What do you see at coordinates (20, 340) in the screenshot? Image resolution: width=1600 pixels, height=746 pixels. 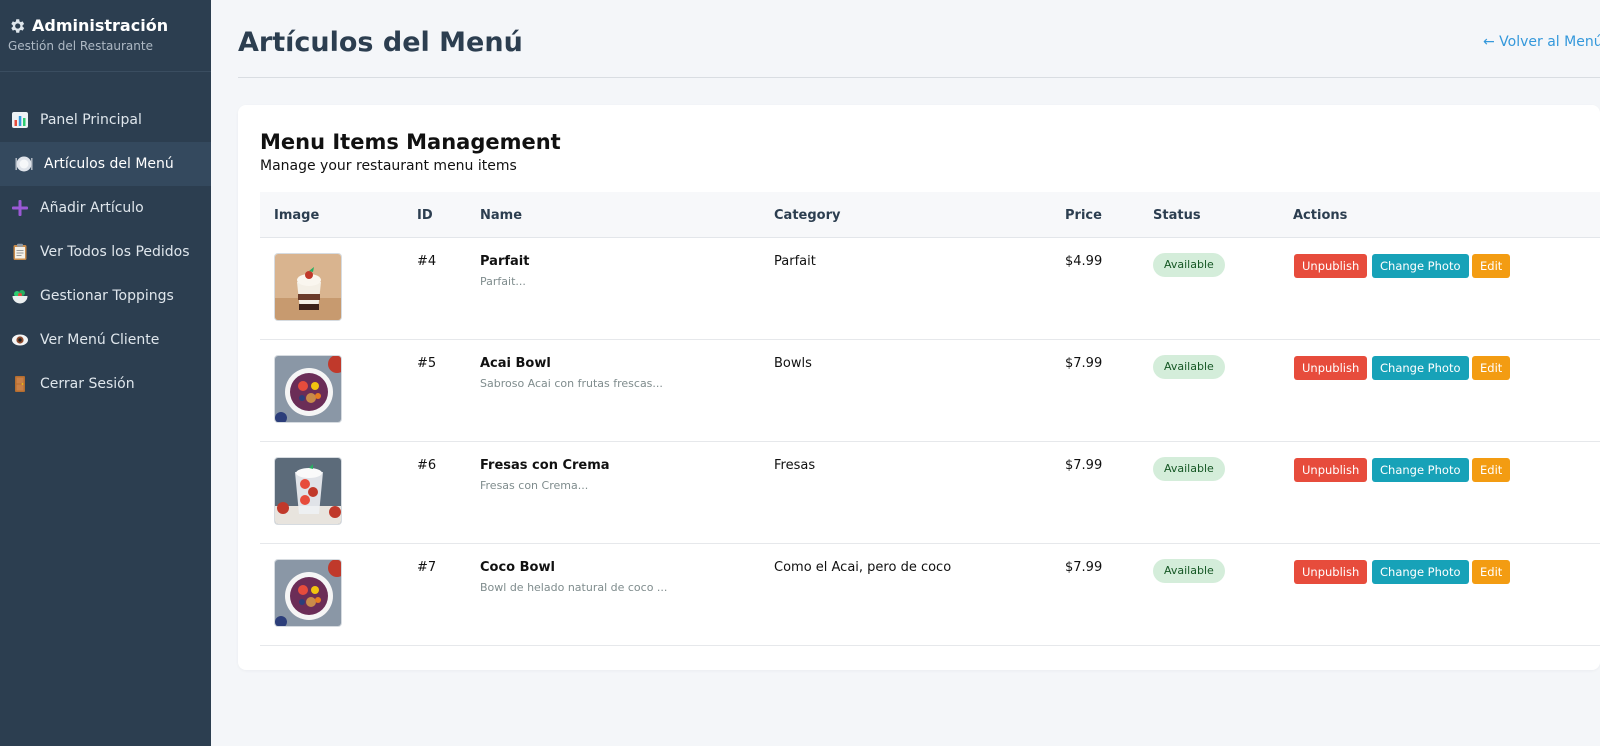 I see `eye-icon` at bounding box center [20, 340].